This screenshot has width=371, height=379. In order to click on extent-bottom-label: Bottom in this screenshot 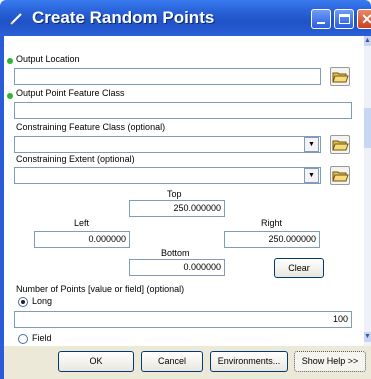, I will do `click(175, 253)`.